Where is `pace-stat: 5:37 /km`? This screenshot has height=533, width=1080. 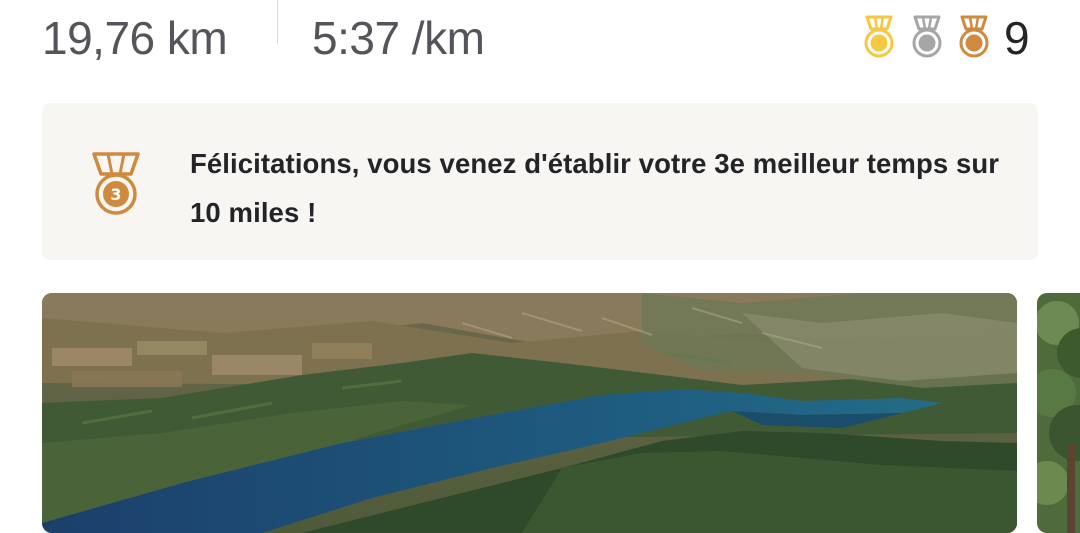
pace-stat: 5:37 /km is located at coordinates (398, 38).